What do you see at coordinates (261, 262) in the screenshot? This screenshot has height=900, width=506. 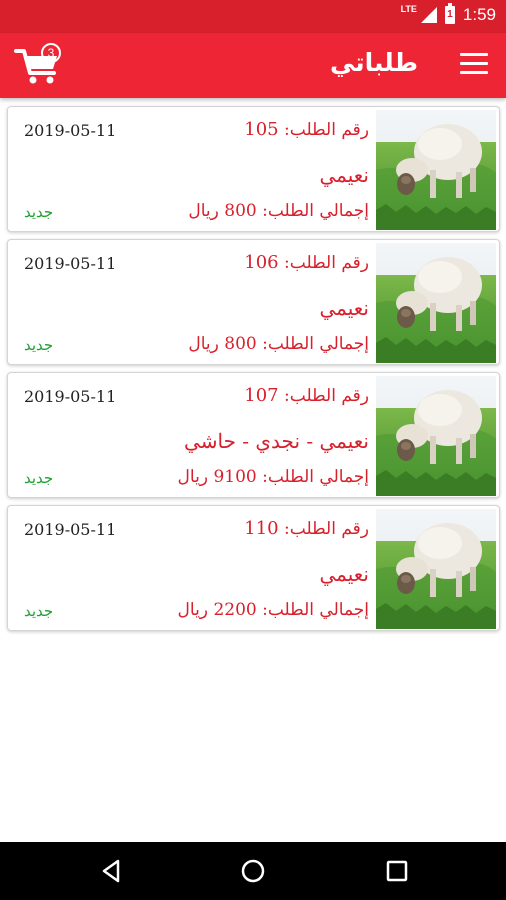 I see `order-number-value: 106` at bounding box center [261, 262].